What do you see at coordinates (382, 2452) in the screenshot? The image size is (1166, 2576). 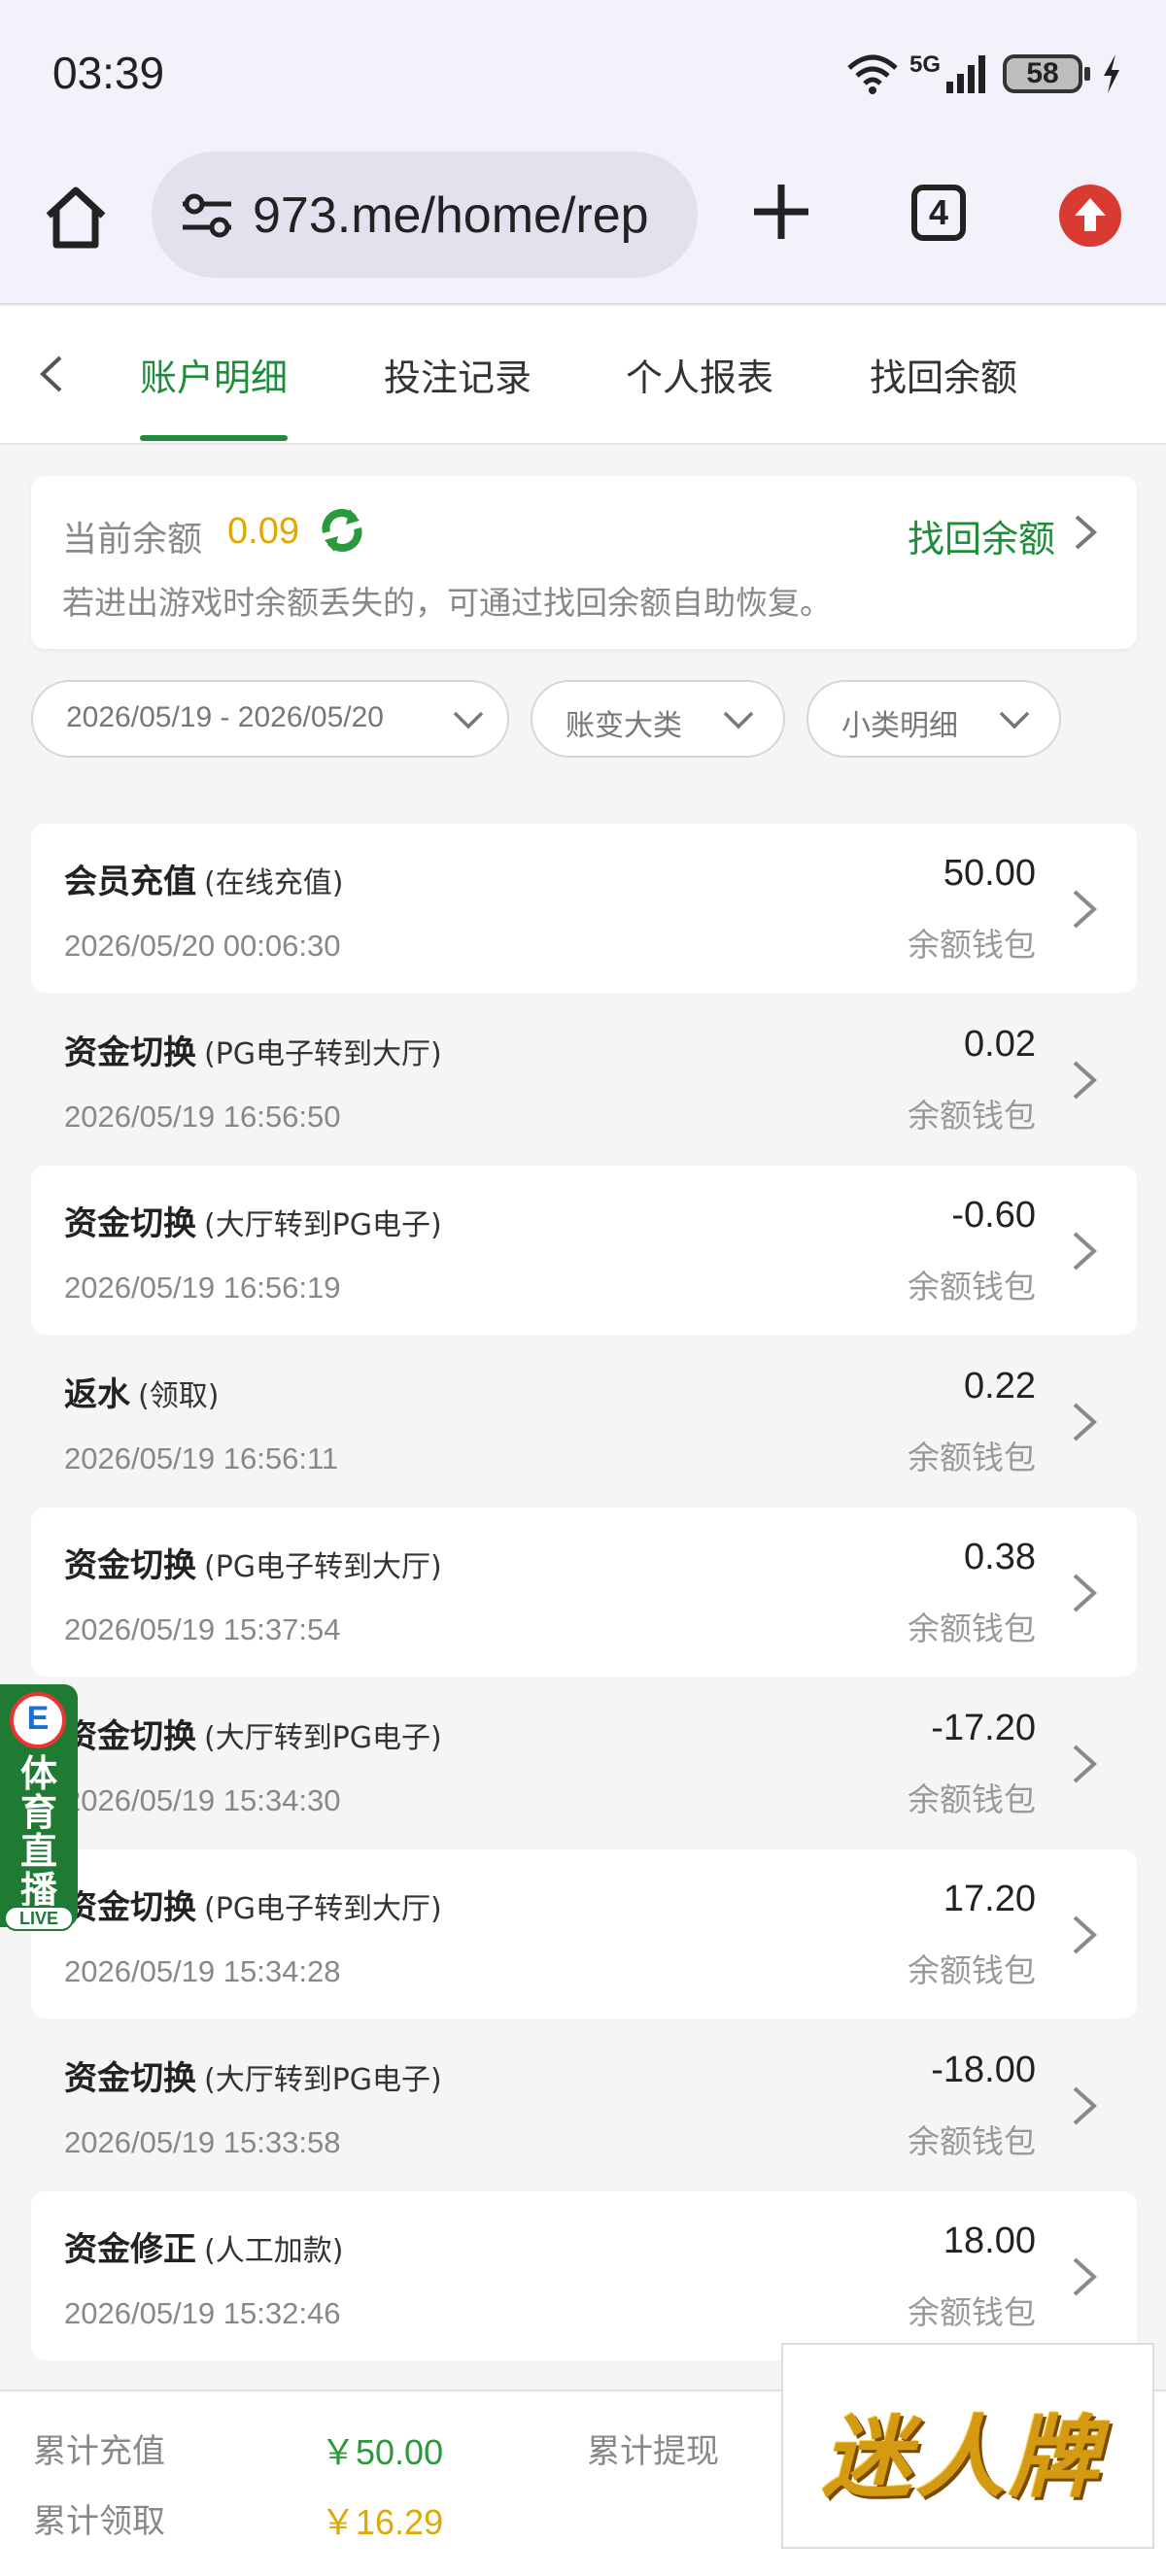 I see `total-recharge-value: ￥50.00` at bounding box center [382, 2452].